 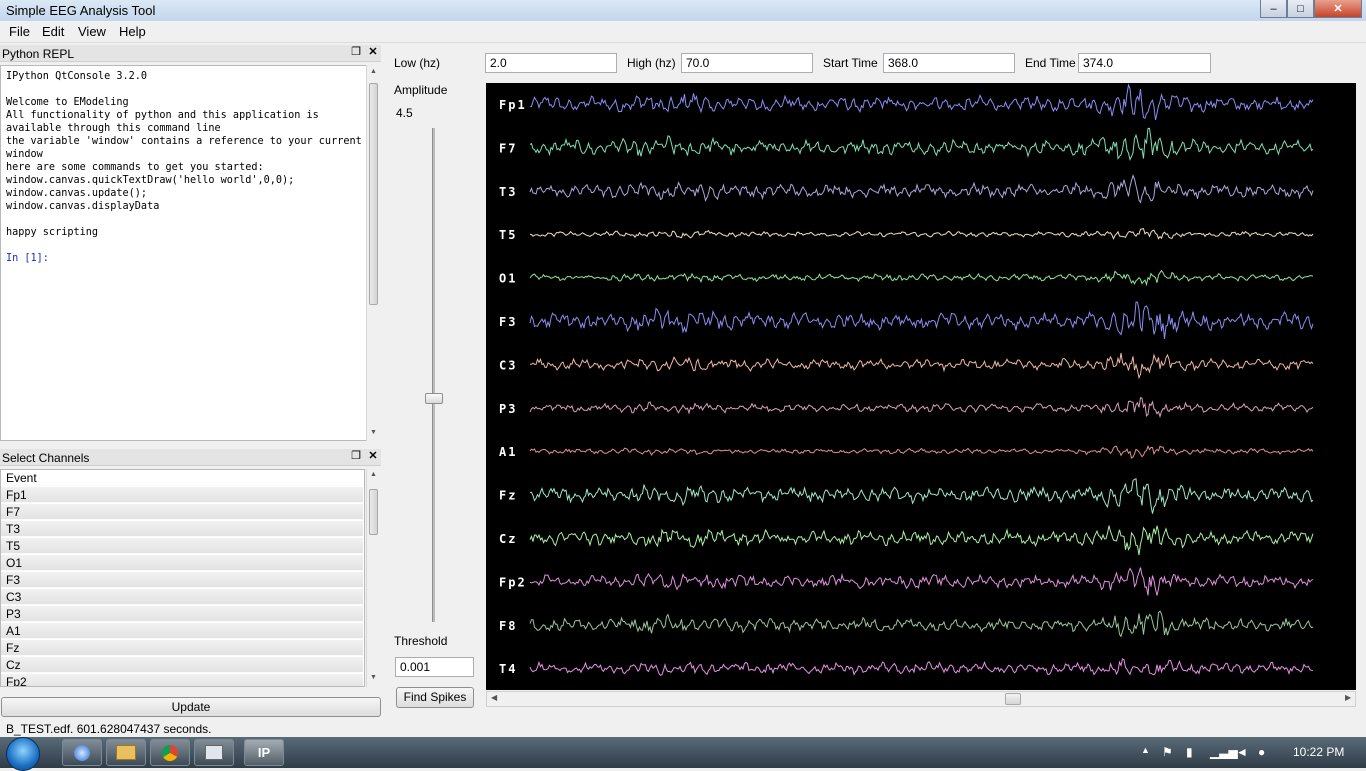 What do you see at coordinates (1273, 9) in the screenshot?
I see `minimize-button: –` at bounding box center [1273, 9].